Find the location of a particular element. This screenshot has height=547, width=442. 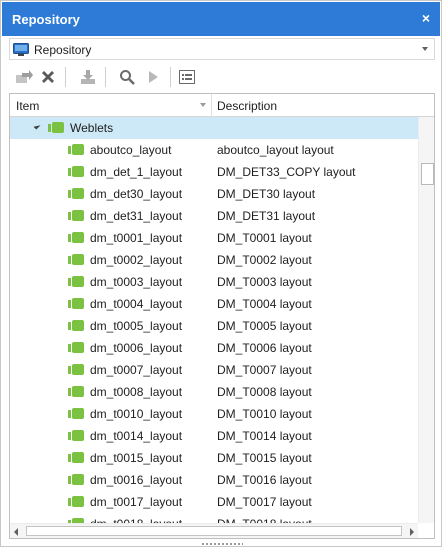

column-resize-handle is located at coordinates (211, 105).